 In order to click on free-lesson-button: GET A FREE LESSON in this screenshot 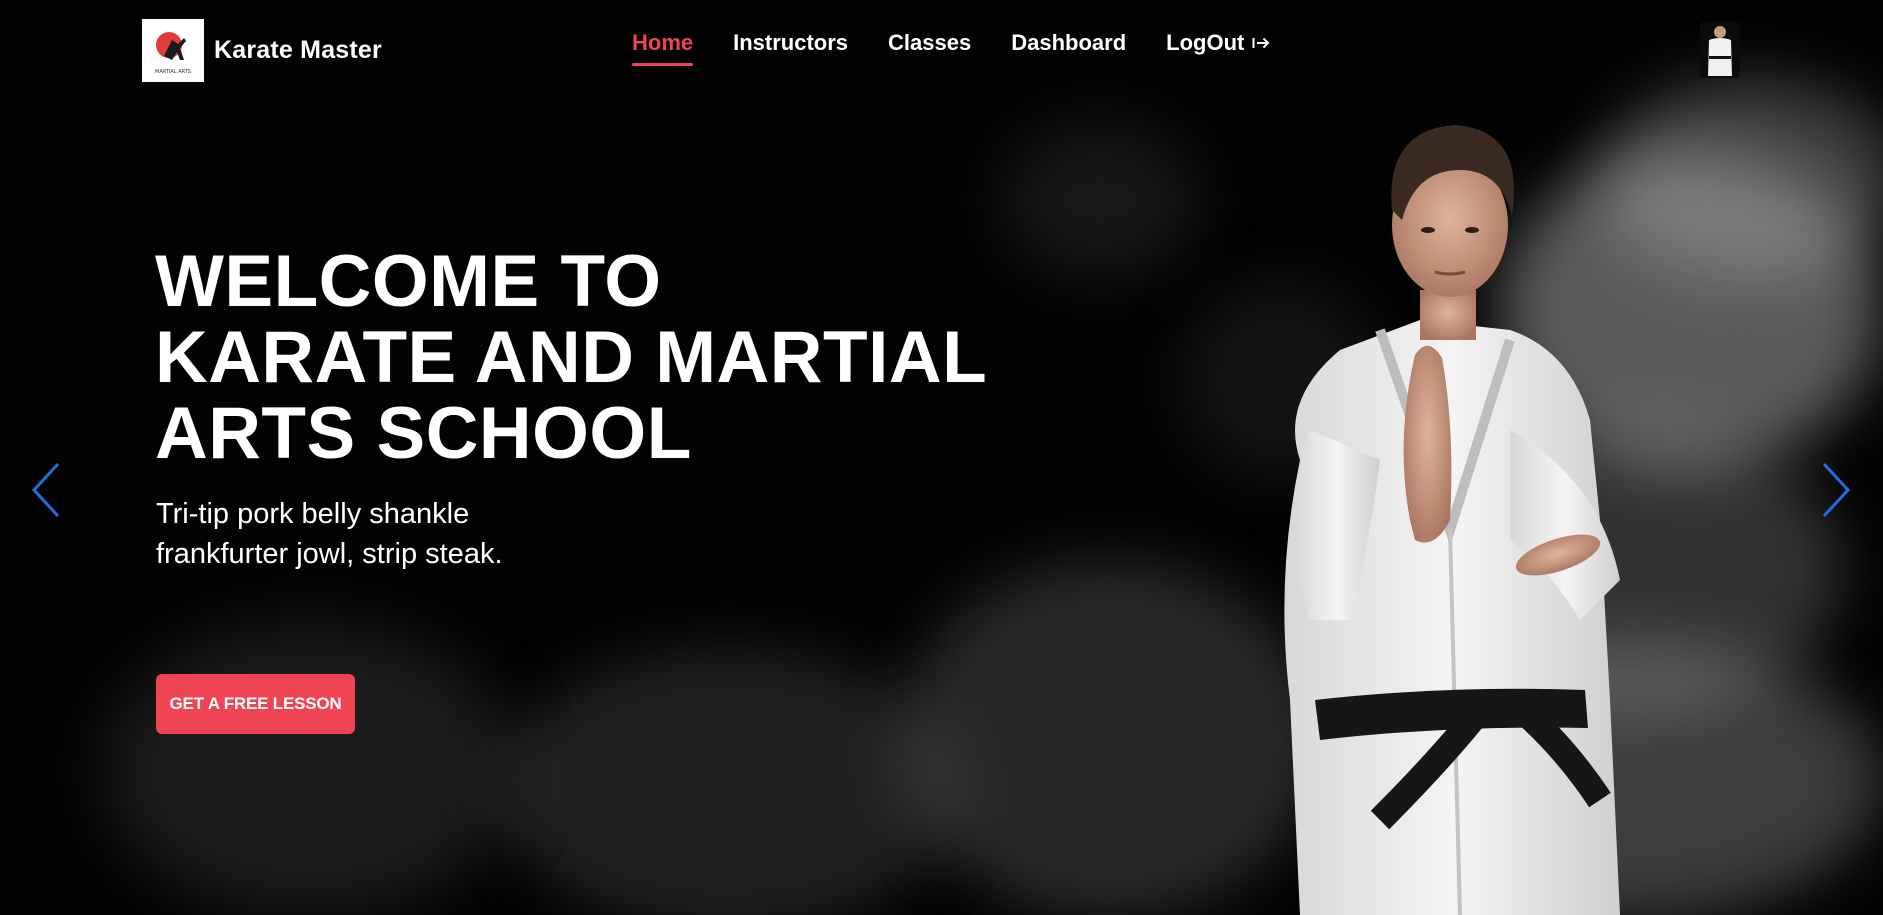, I will do `click(255, 704)`.